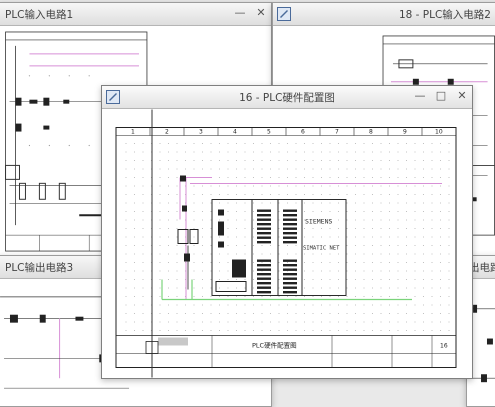  Describe the element at coordinates (441, 95) in the screenshot. I see `maximize-button: □` at that location.